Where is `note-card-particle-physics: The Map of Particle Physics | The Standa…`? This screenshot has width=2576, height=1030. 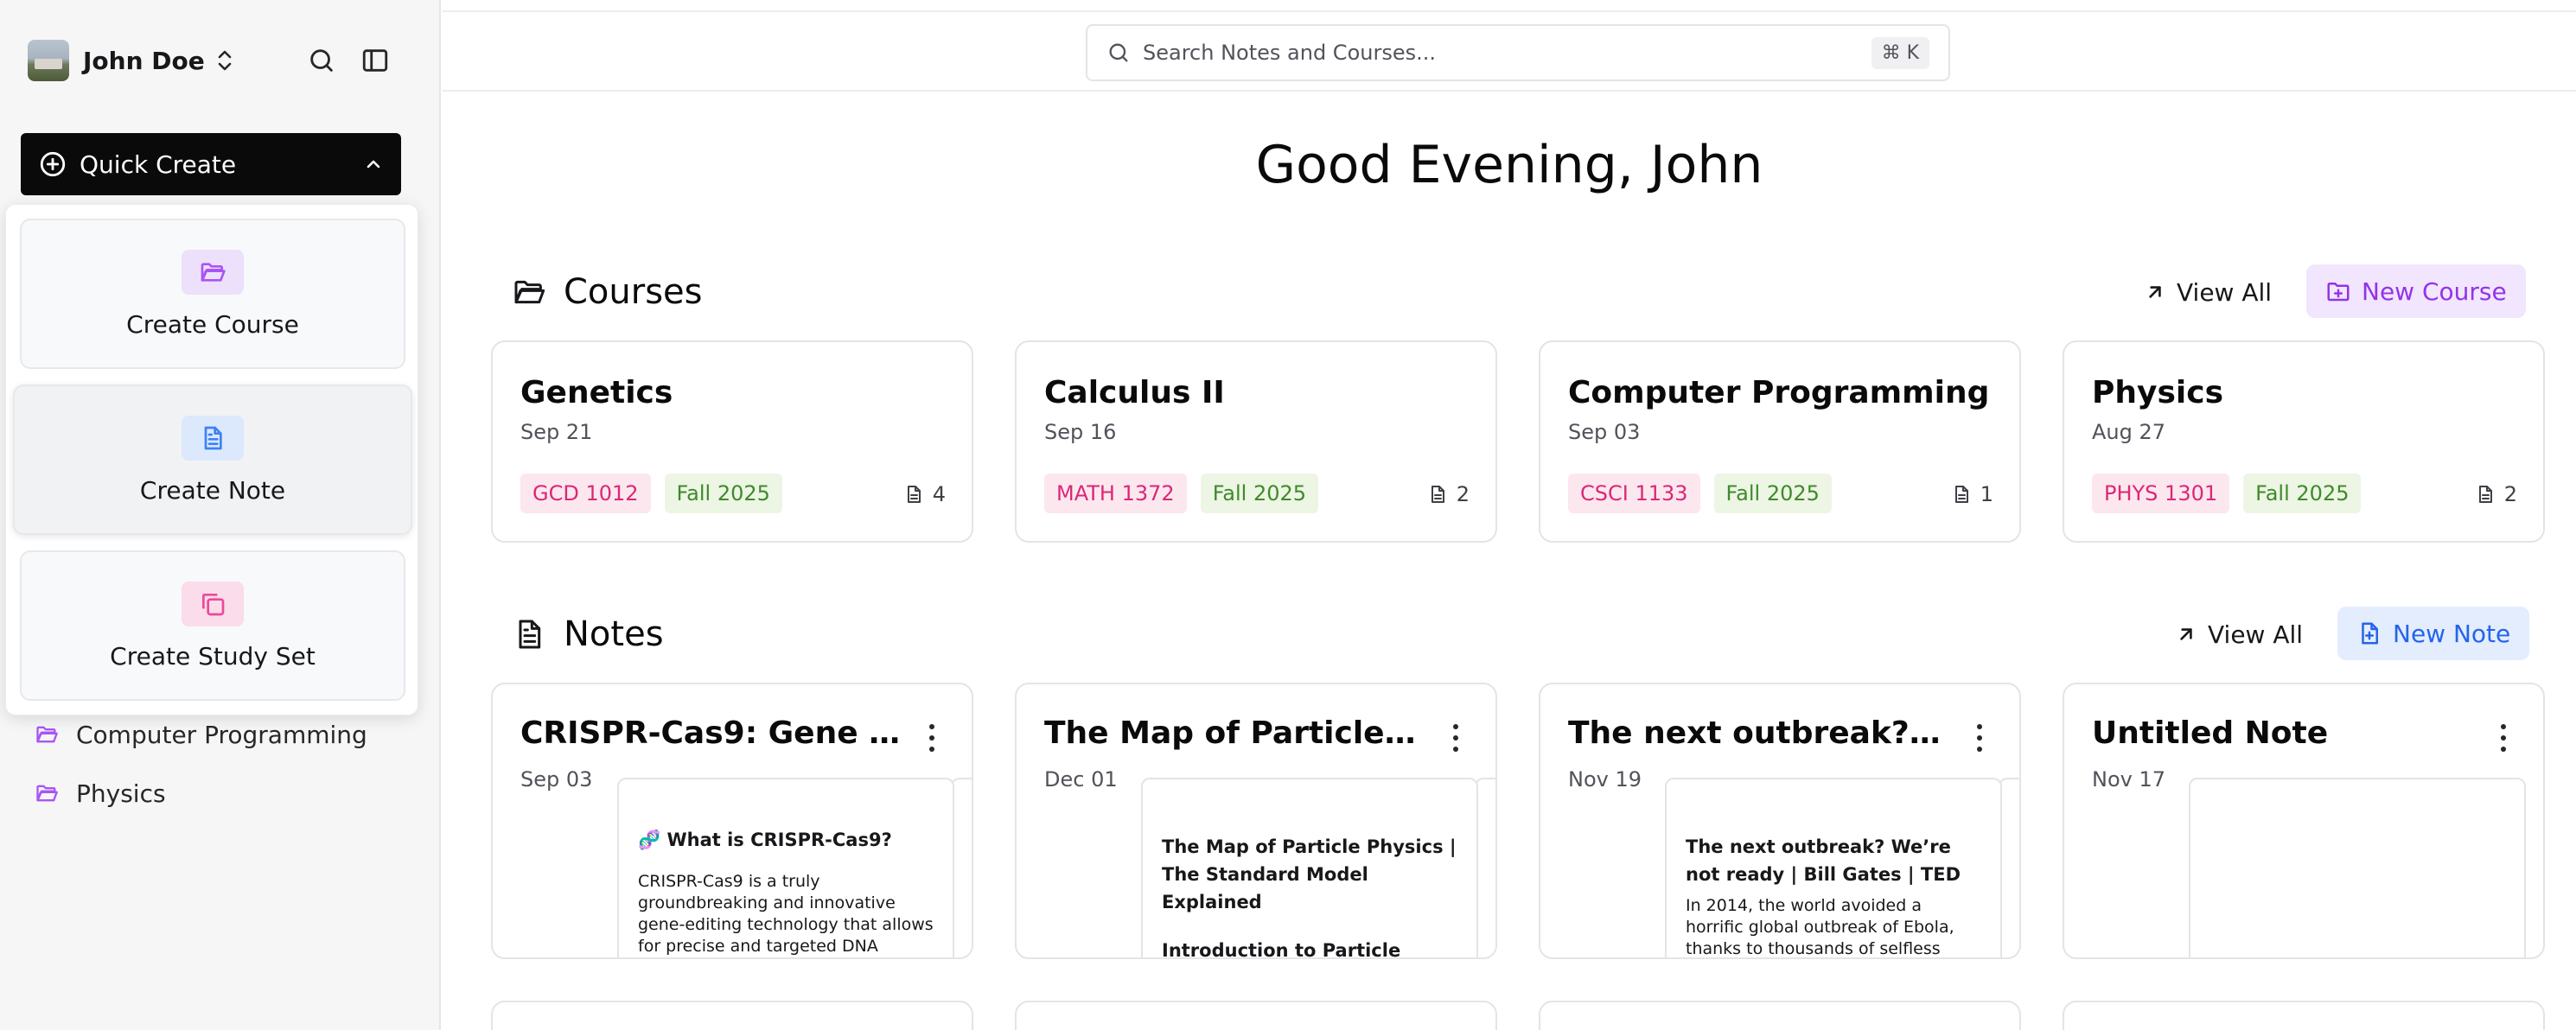 note-card-particle-physics: The Map of Particle Physics | The Standa… is located at coordinates (1256, 821).